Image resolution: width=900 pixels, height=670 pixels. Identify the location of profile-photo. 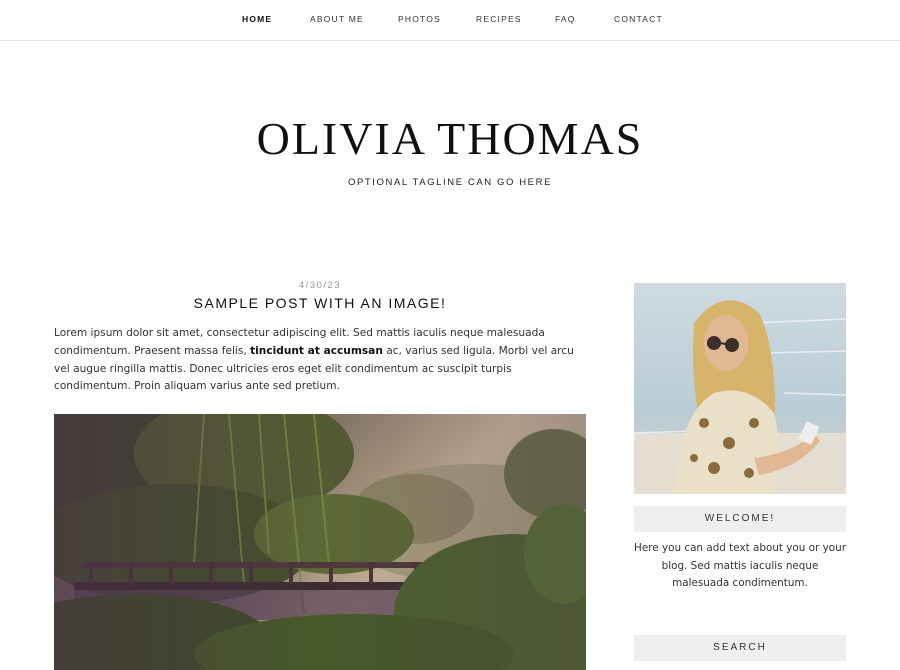
(740, 388).